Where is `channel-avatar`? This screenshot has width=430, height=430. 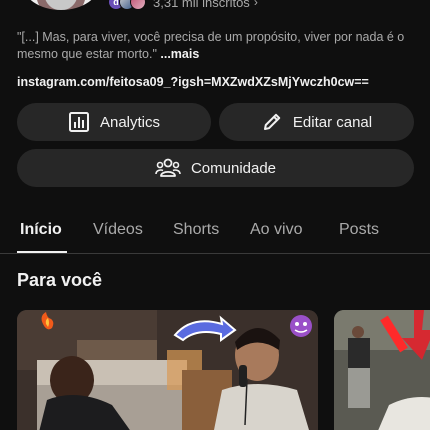
channel-avatar is located at coordinates (61, 6).